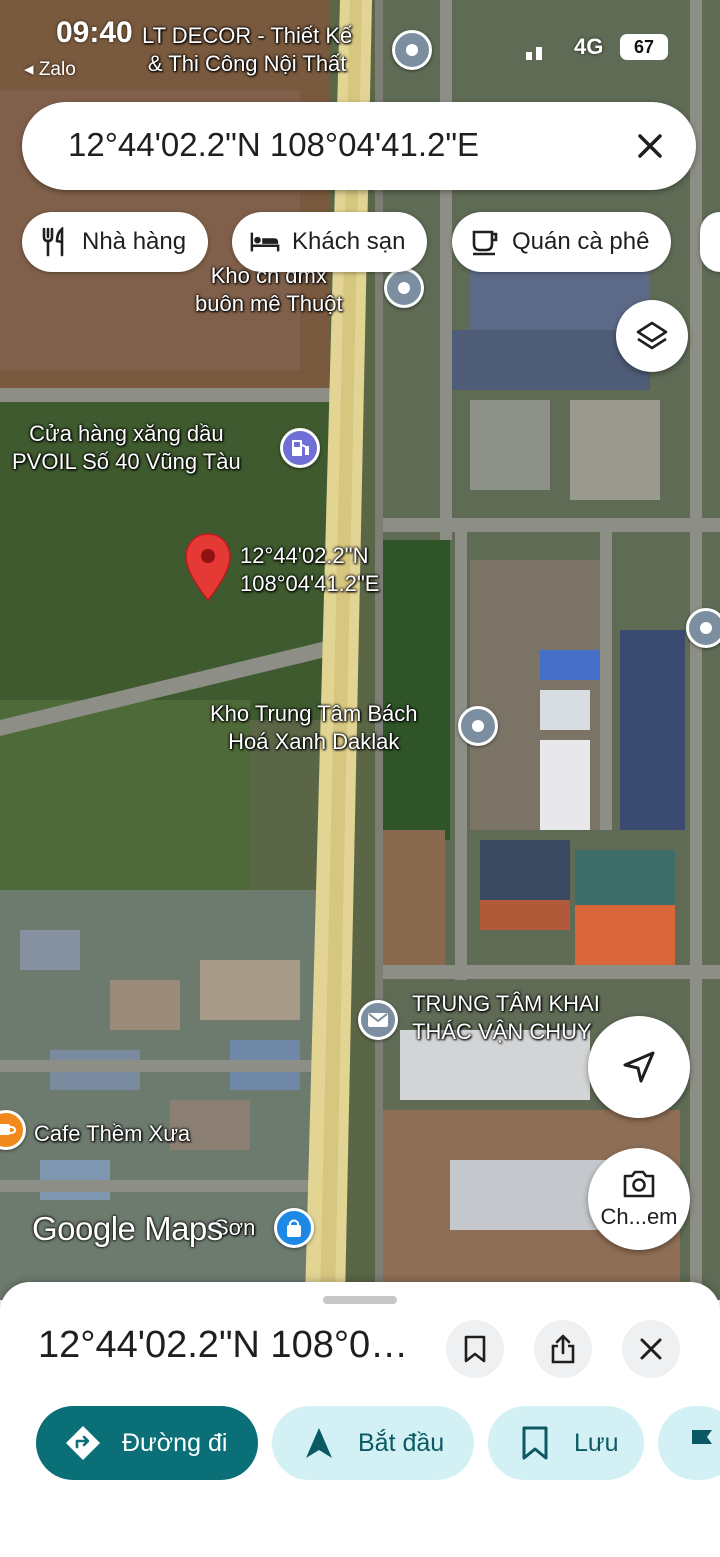 This screenshot has height=1557, width=720. I want to click on battery-indicator: 67, so click(644, 47).